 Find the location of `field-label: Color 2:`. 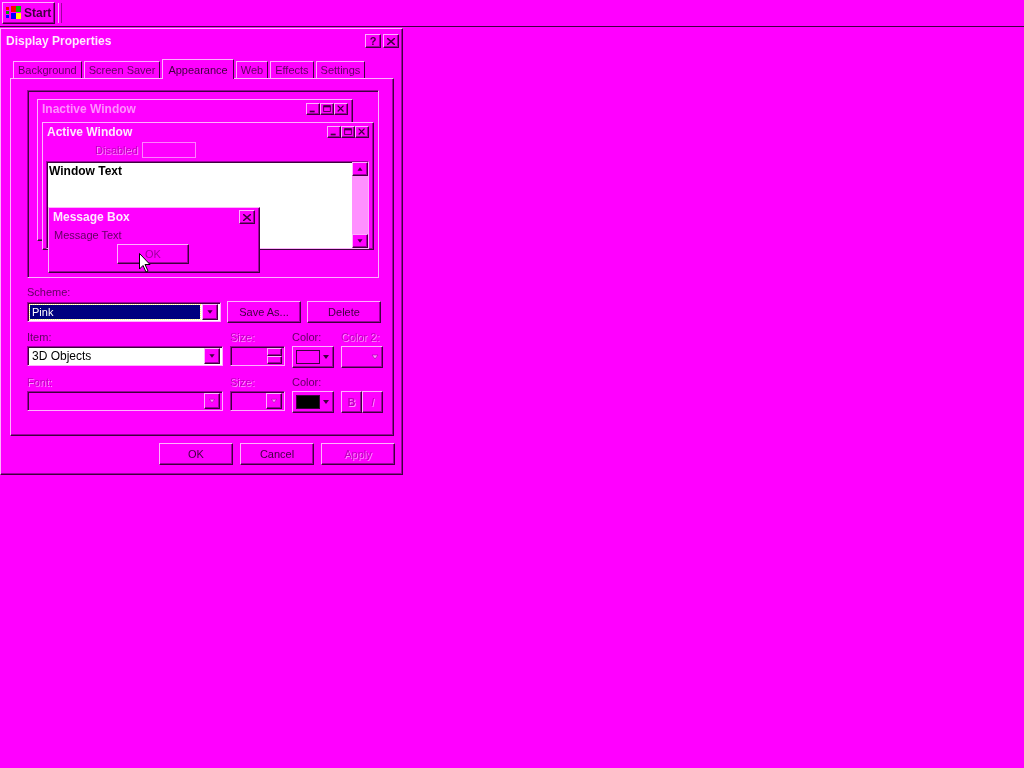

field-label: Color 2: is located at coordinates (361, 338).